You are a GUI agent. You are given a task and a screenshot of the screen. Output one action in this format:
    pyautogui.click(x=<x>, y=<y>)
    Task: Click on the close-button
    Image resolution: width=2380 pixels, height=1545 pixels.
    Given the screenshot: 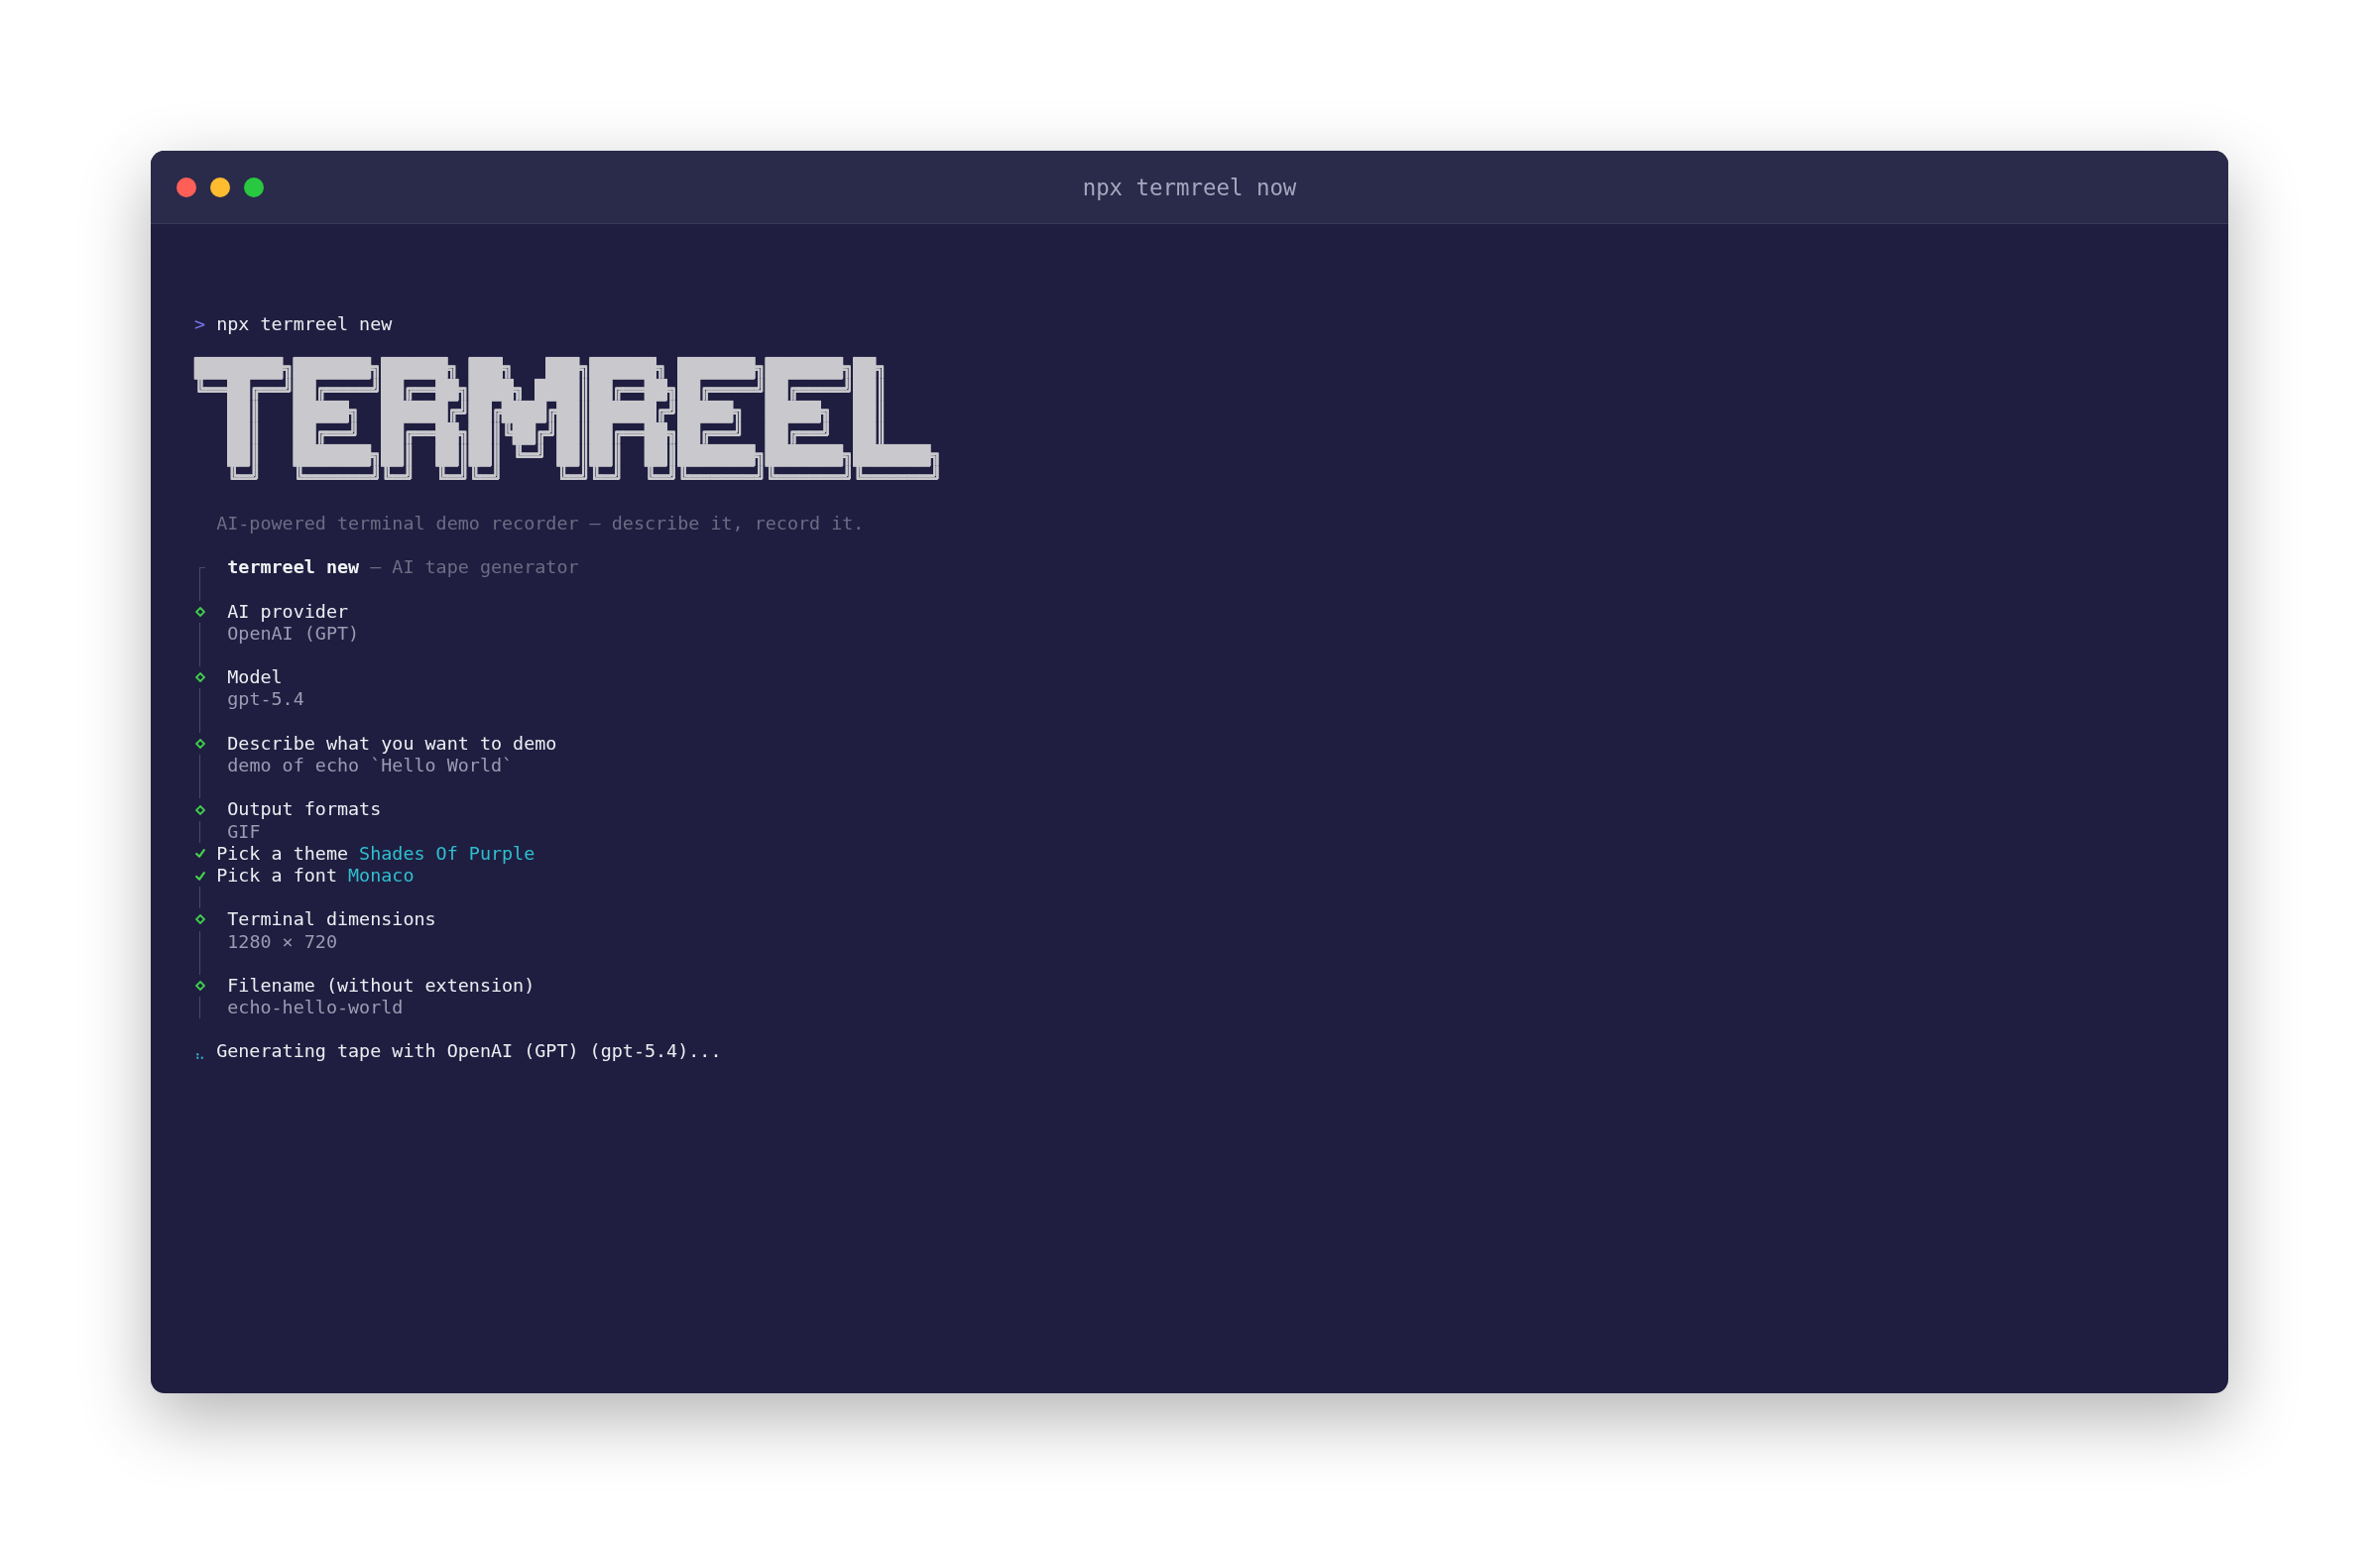 What is the action you would take?
    pyautogui.click(x=186, y=187)
    